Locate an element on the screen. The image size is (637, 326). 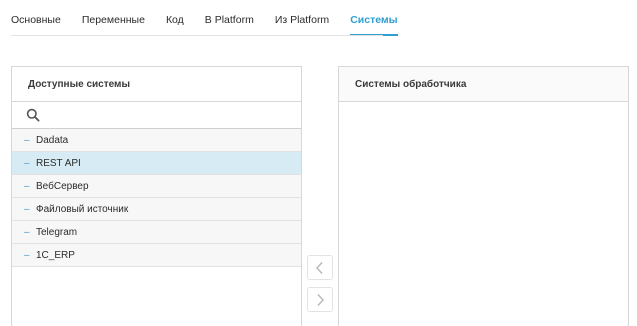
tab-to-platform: В Platform is located at coordinates (229, 18).